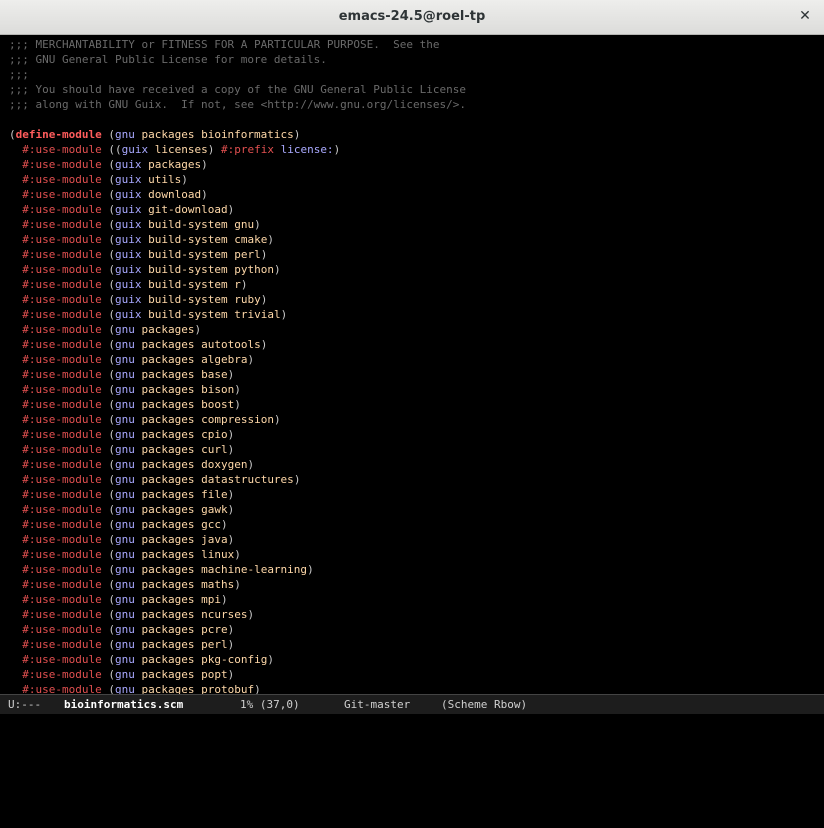 The image size is (824, 828). Describe the element at coordinates (59, 134) in the screenshot. I see `define-keyword: define-module` at that location.